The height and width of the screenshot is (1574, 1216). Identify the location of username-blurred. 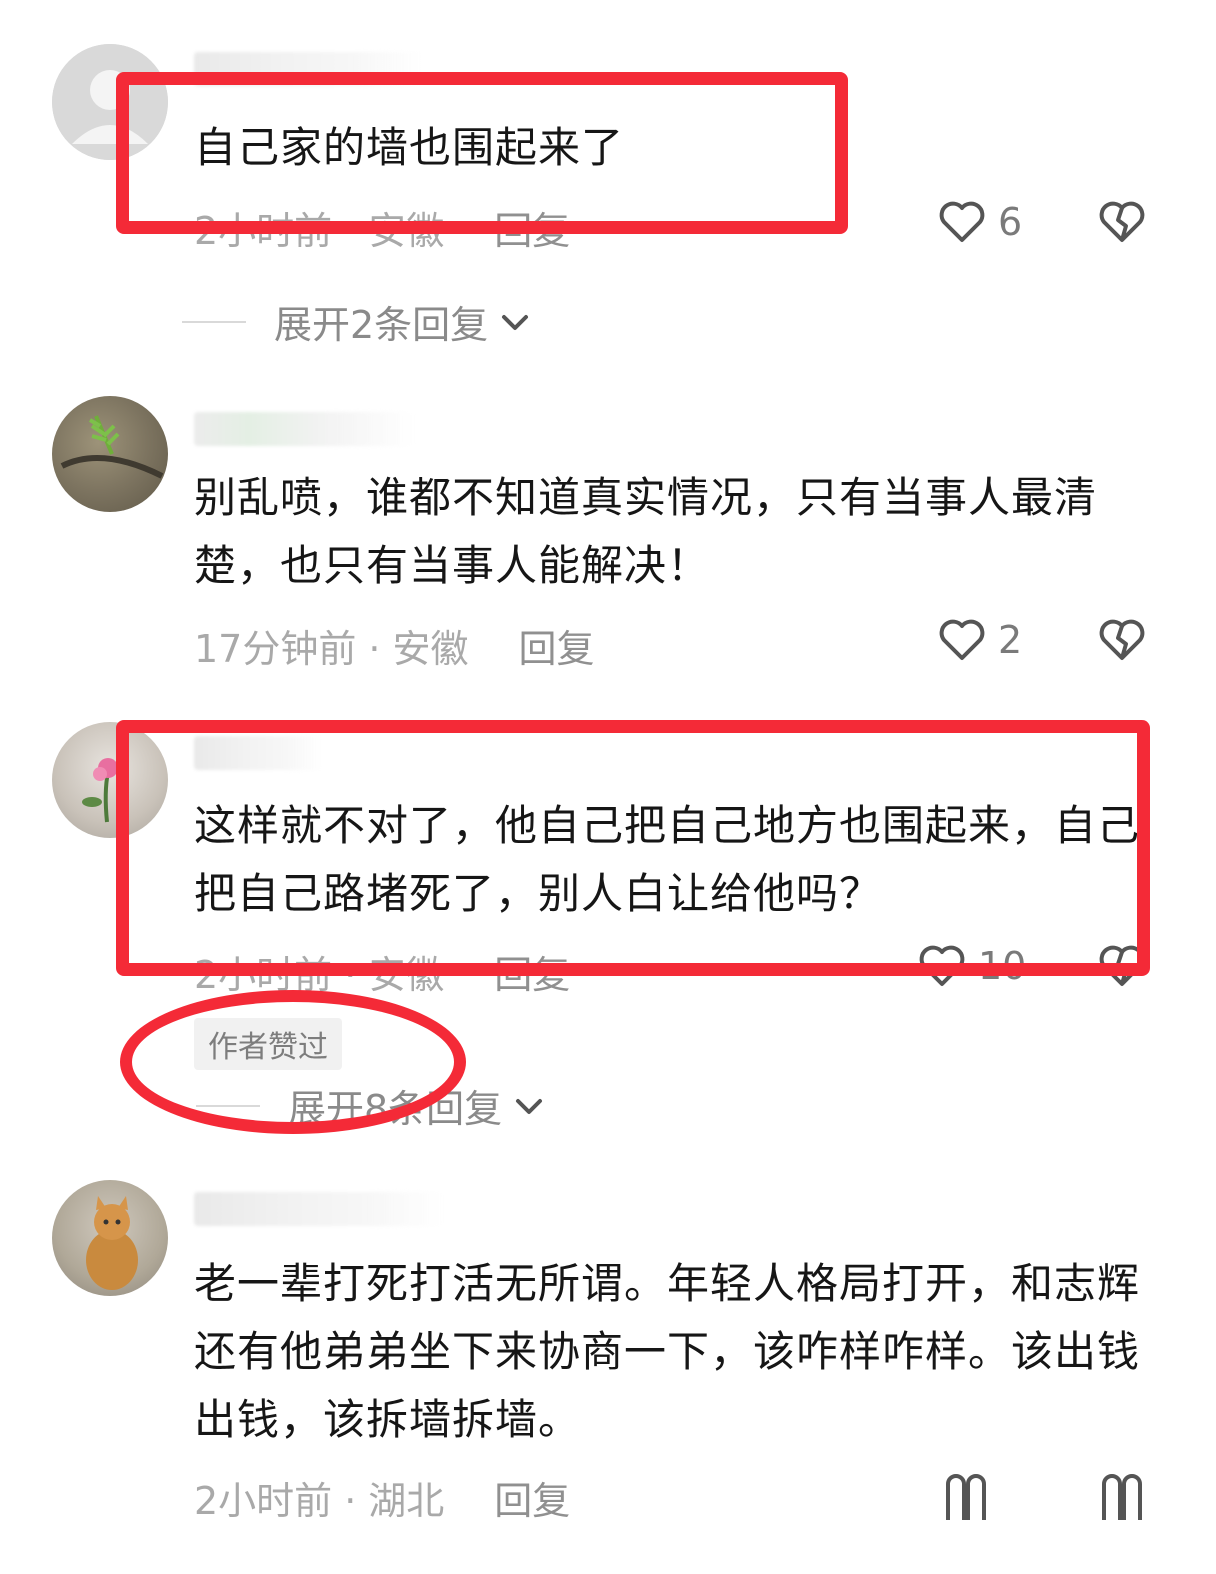
(319, 1209).